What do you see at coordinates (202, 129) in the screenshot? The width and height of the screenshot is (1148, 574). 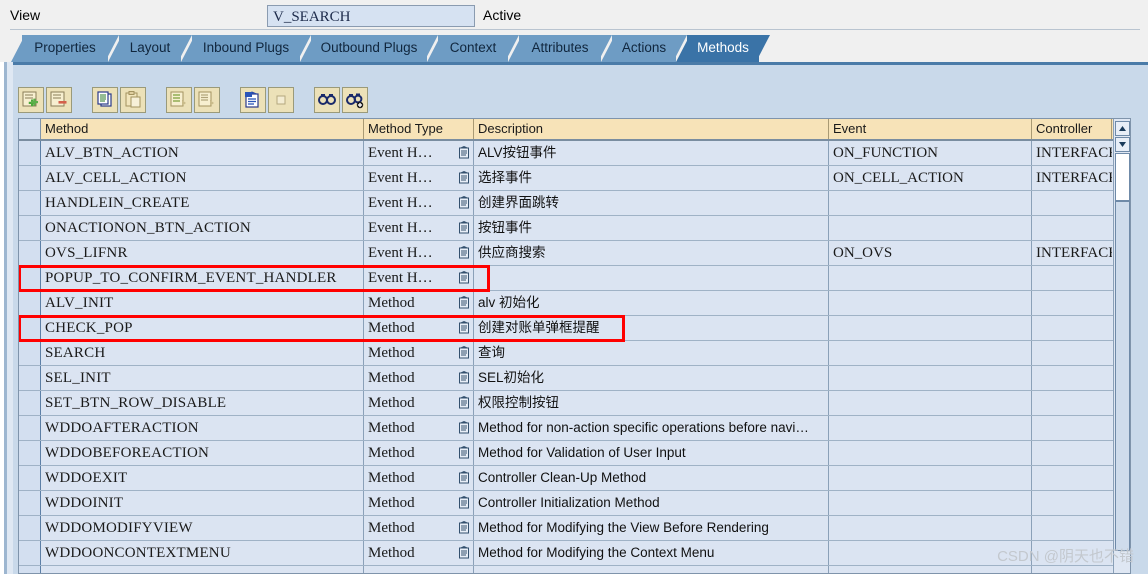 I see `column-header-method: Method` at bounding box center [202, 129].